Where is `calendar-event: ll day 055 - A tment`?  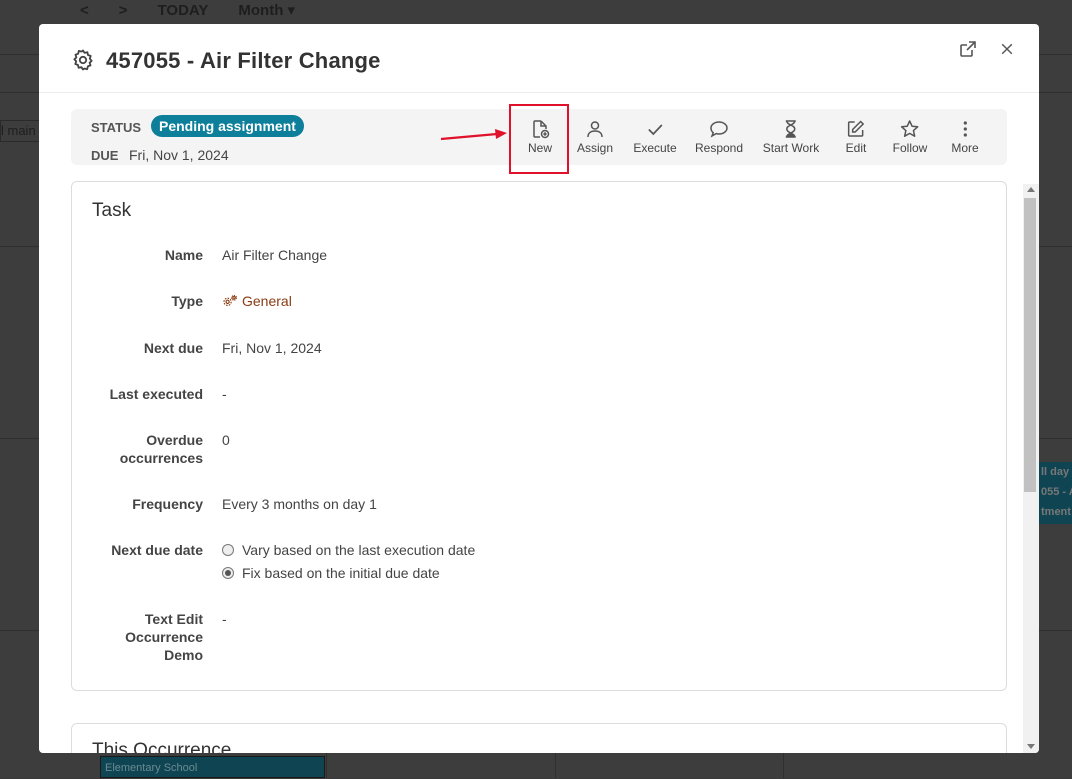
calendar-event: ll day 055 - A tment is located at coordinates (1055, 493).